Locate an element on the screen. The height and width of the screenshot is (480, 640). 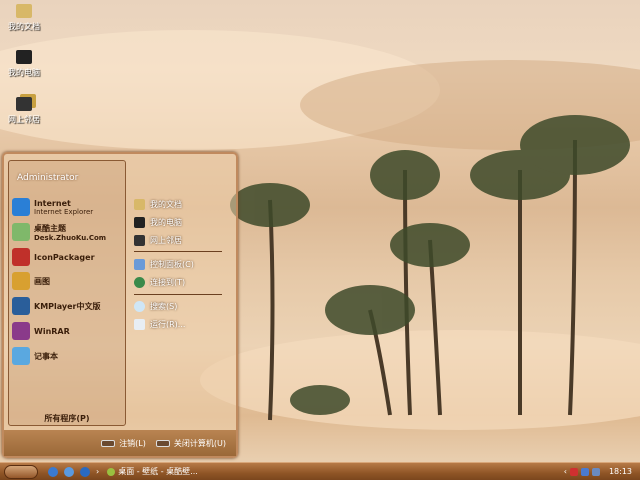
system-tray: ‹ 18:13 is located at coordinates (602, 471).